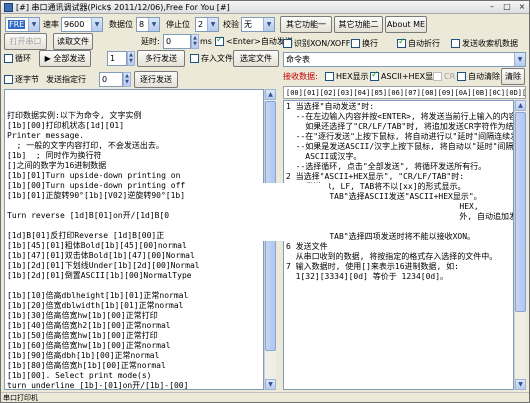 Image resolution: width=530 pixels, height=403 pixels. I want to click on stepwise-checkbox: 逐字节, so click(21, 79).